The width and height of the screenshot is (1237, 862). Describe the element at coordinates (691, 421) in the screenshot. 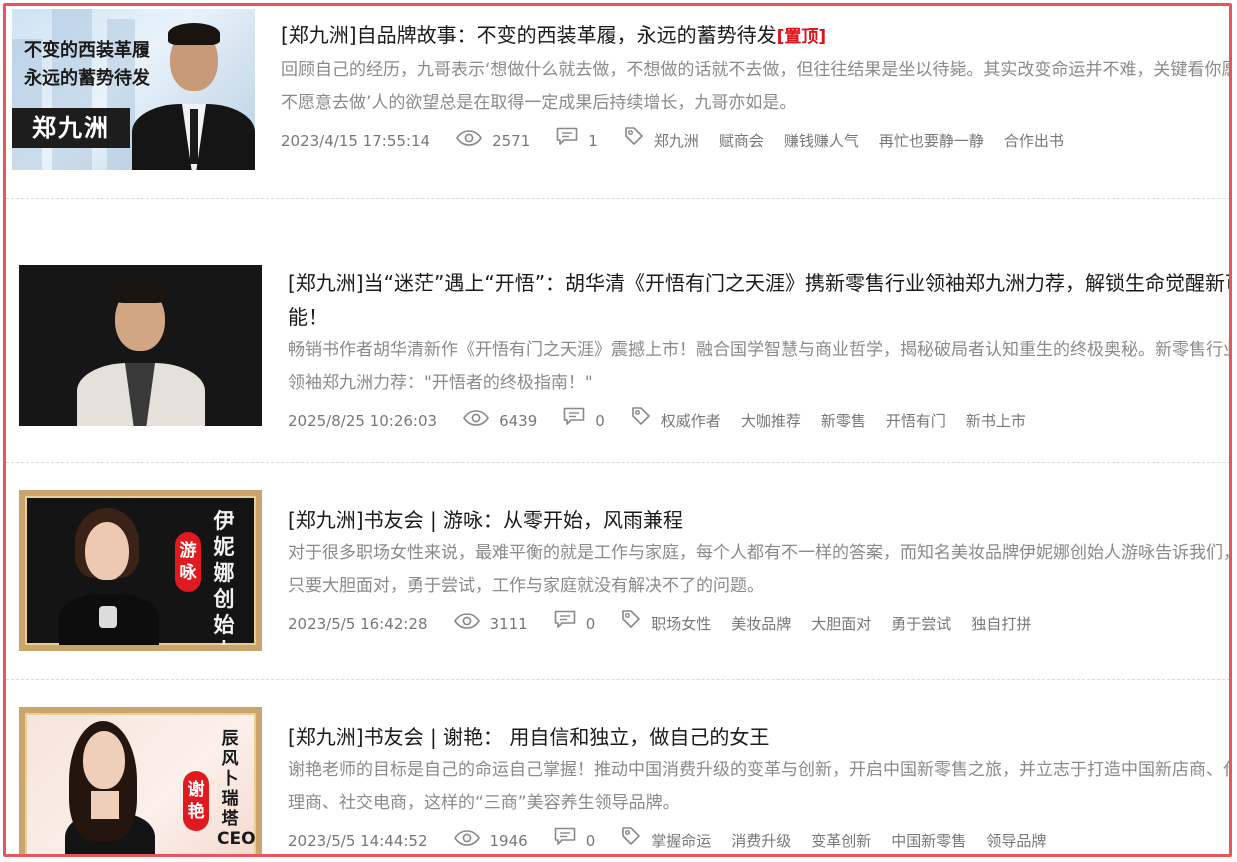

I see `article-tag: 权威作者` at that location.